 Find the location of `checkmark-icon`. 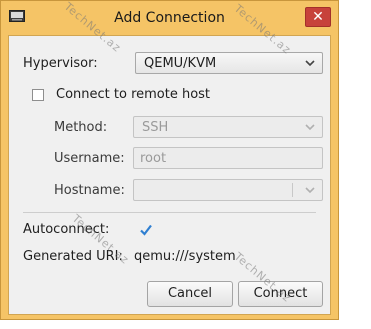

checkmark-icon is located at coordinates (146, 230).